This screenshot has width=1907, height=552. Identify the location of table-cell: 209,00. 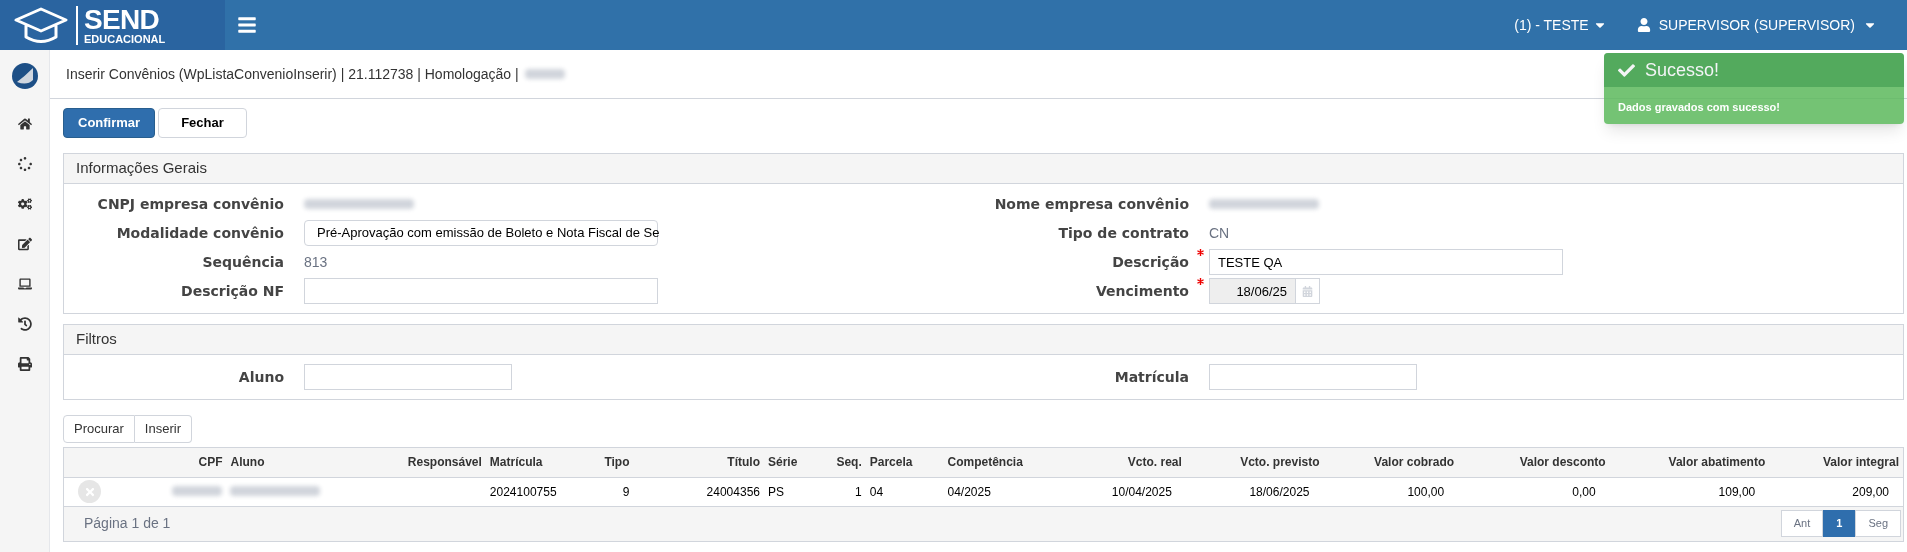
(1870, 491).